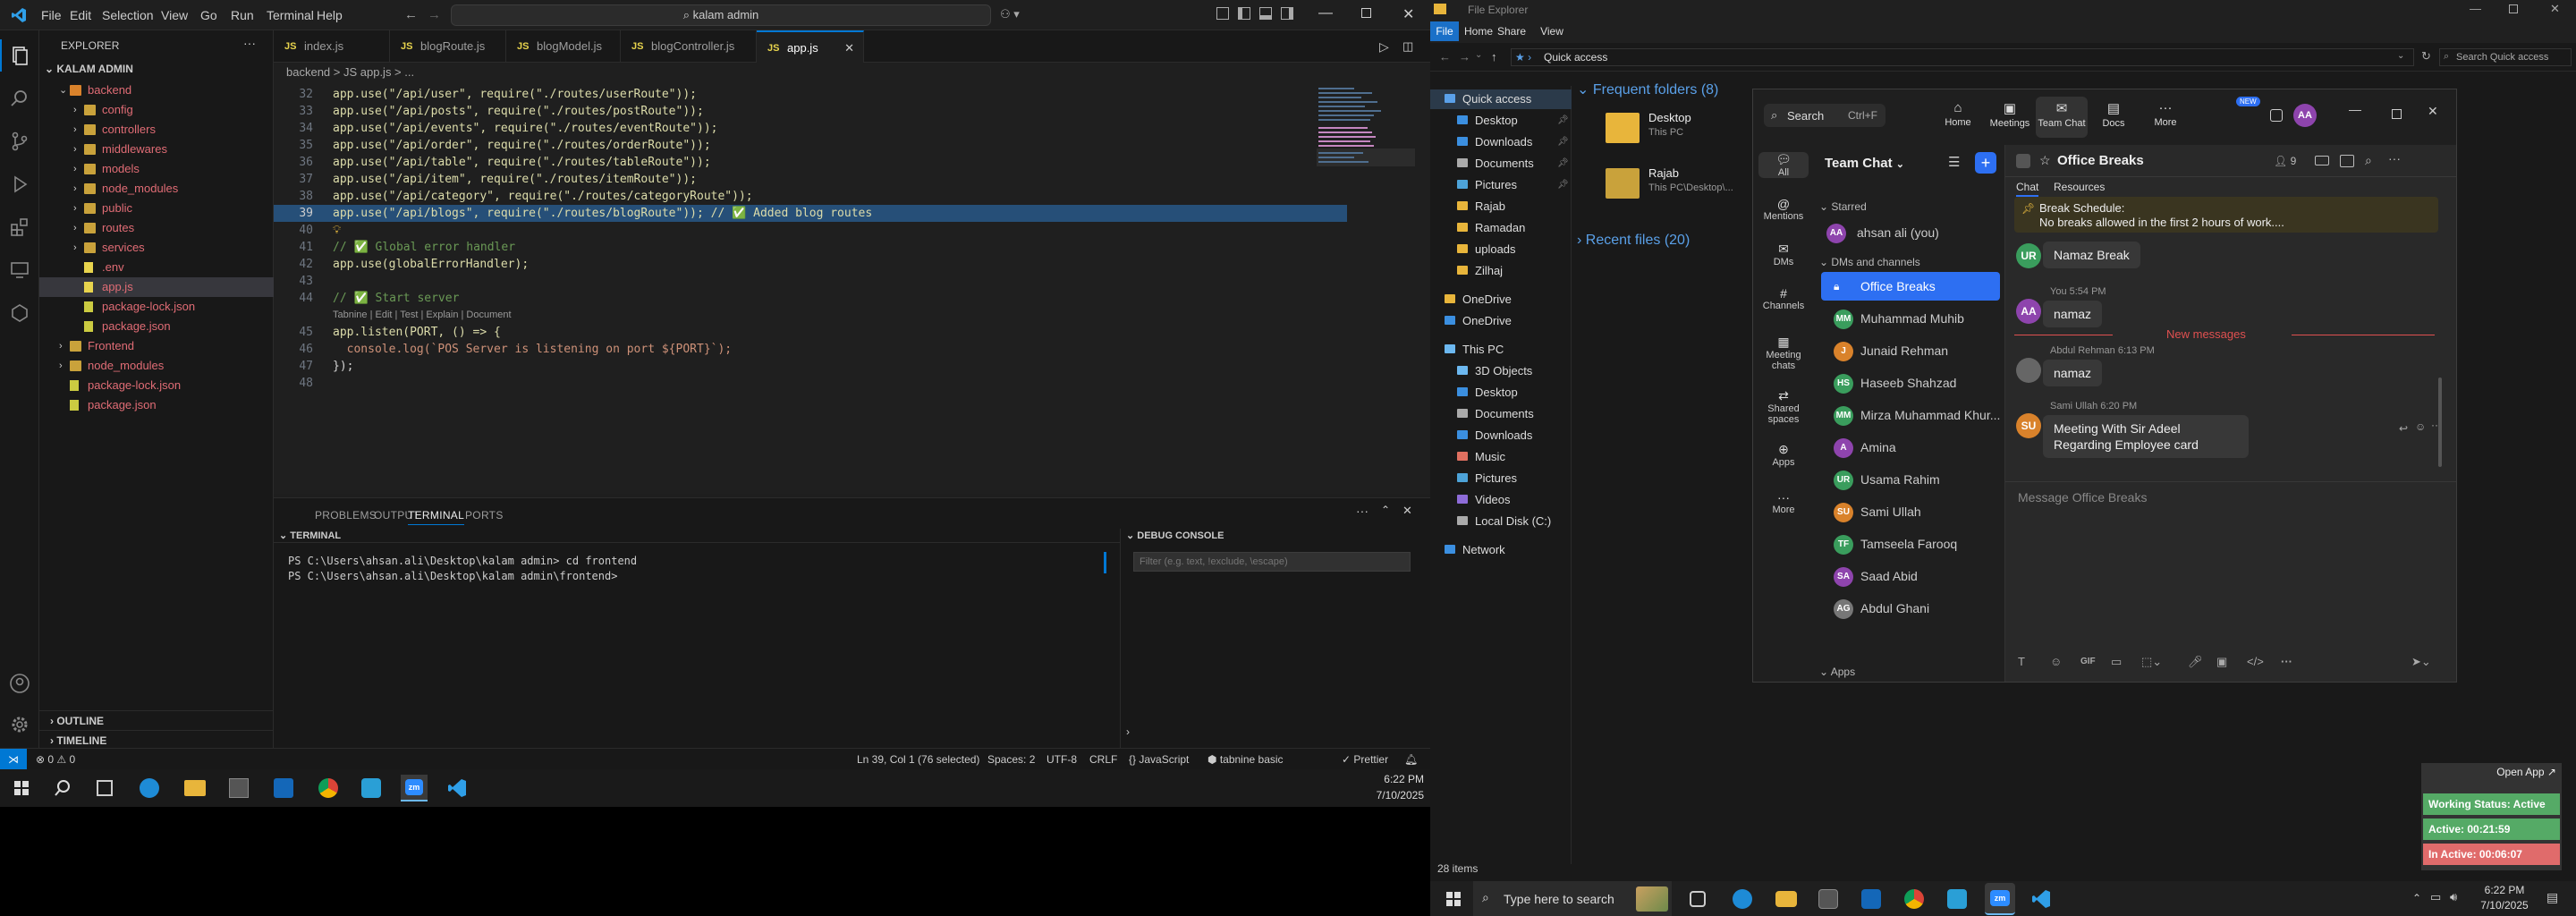  I want to click on minimize-icon: —, so click(1325, 13).